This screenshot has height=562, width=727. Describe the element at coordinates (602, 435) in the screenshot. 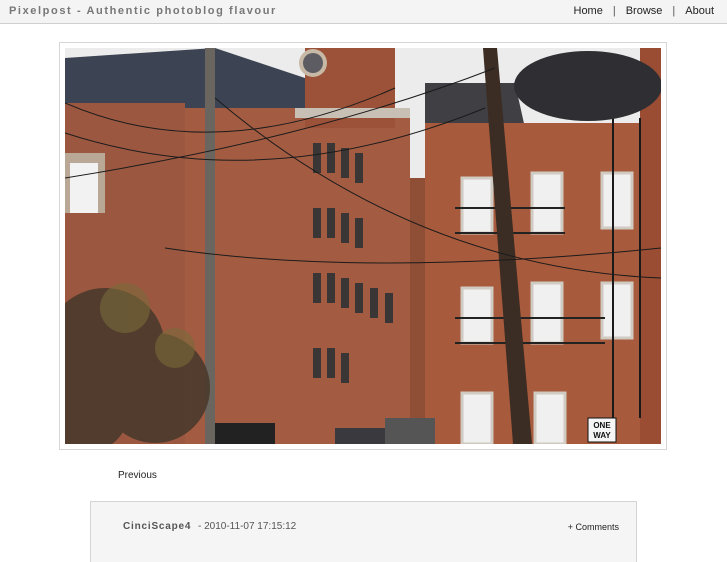

I see `one-way-sign-line2: WAY` at that location.